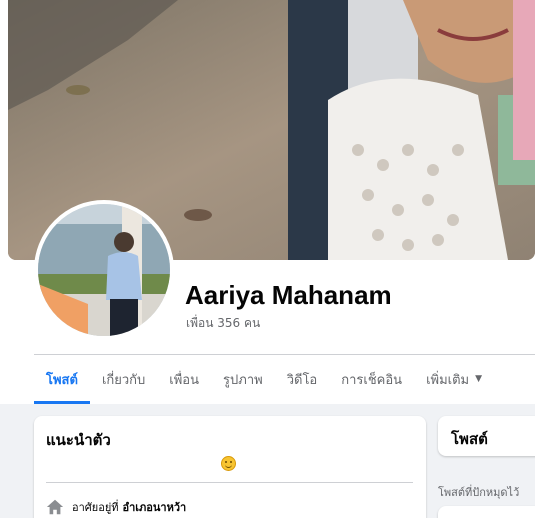  I want to click on profile-avatar, so click(104, 270).